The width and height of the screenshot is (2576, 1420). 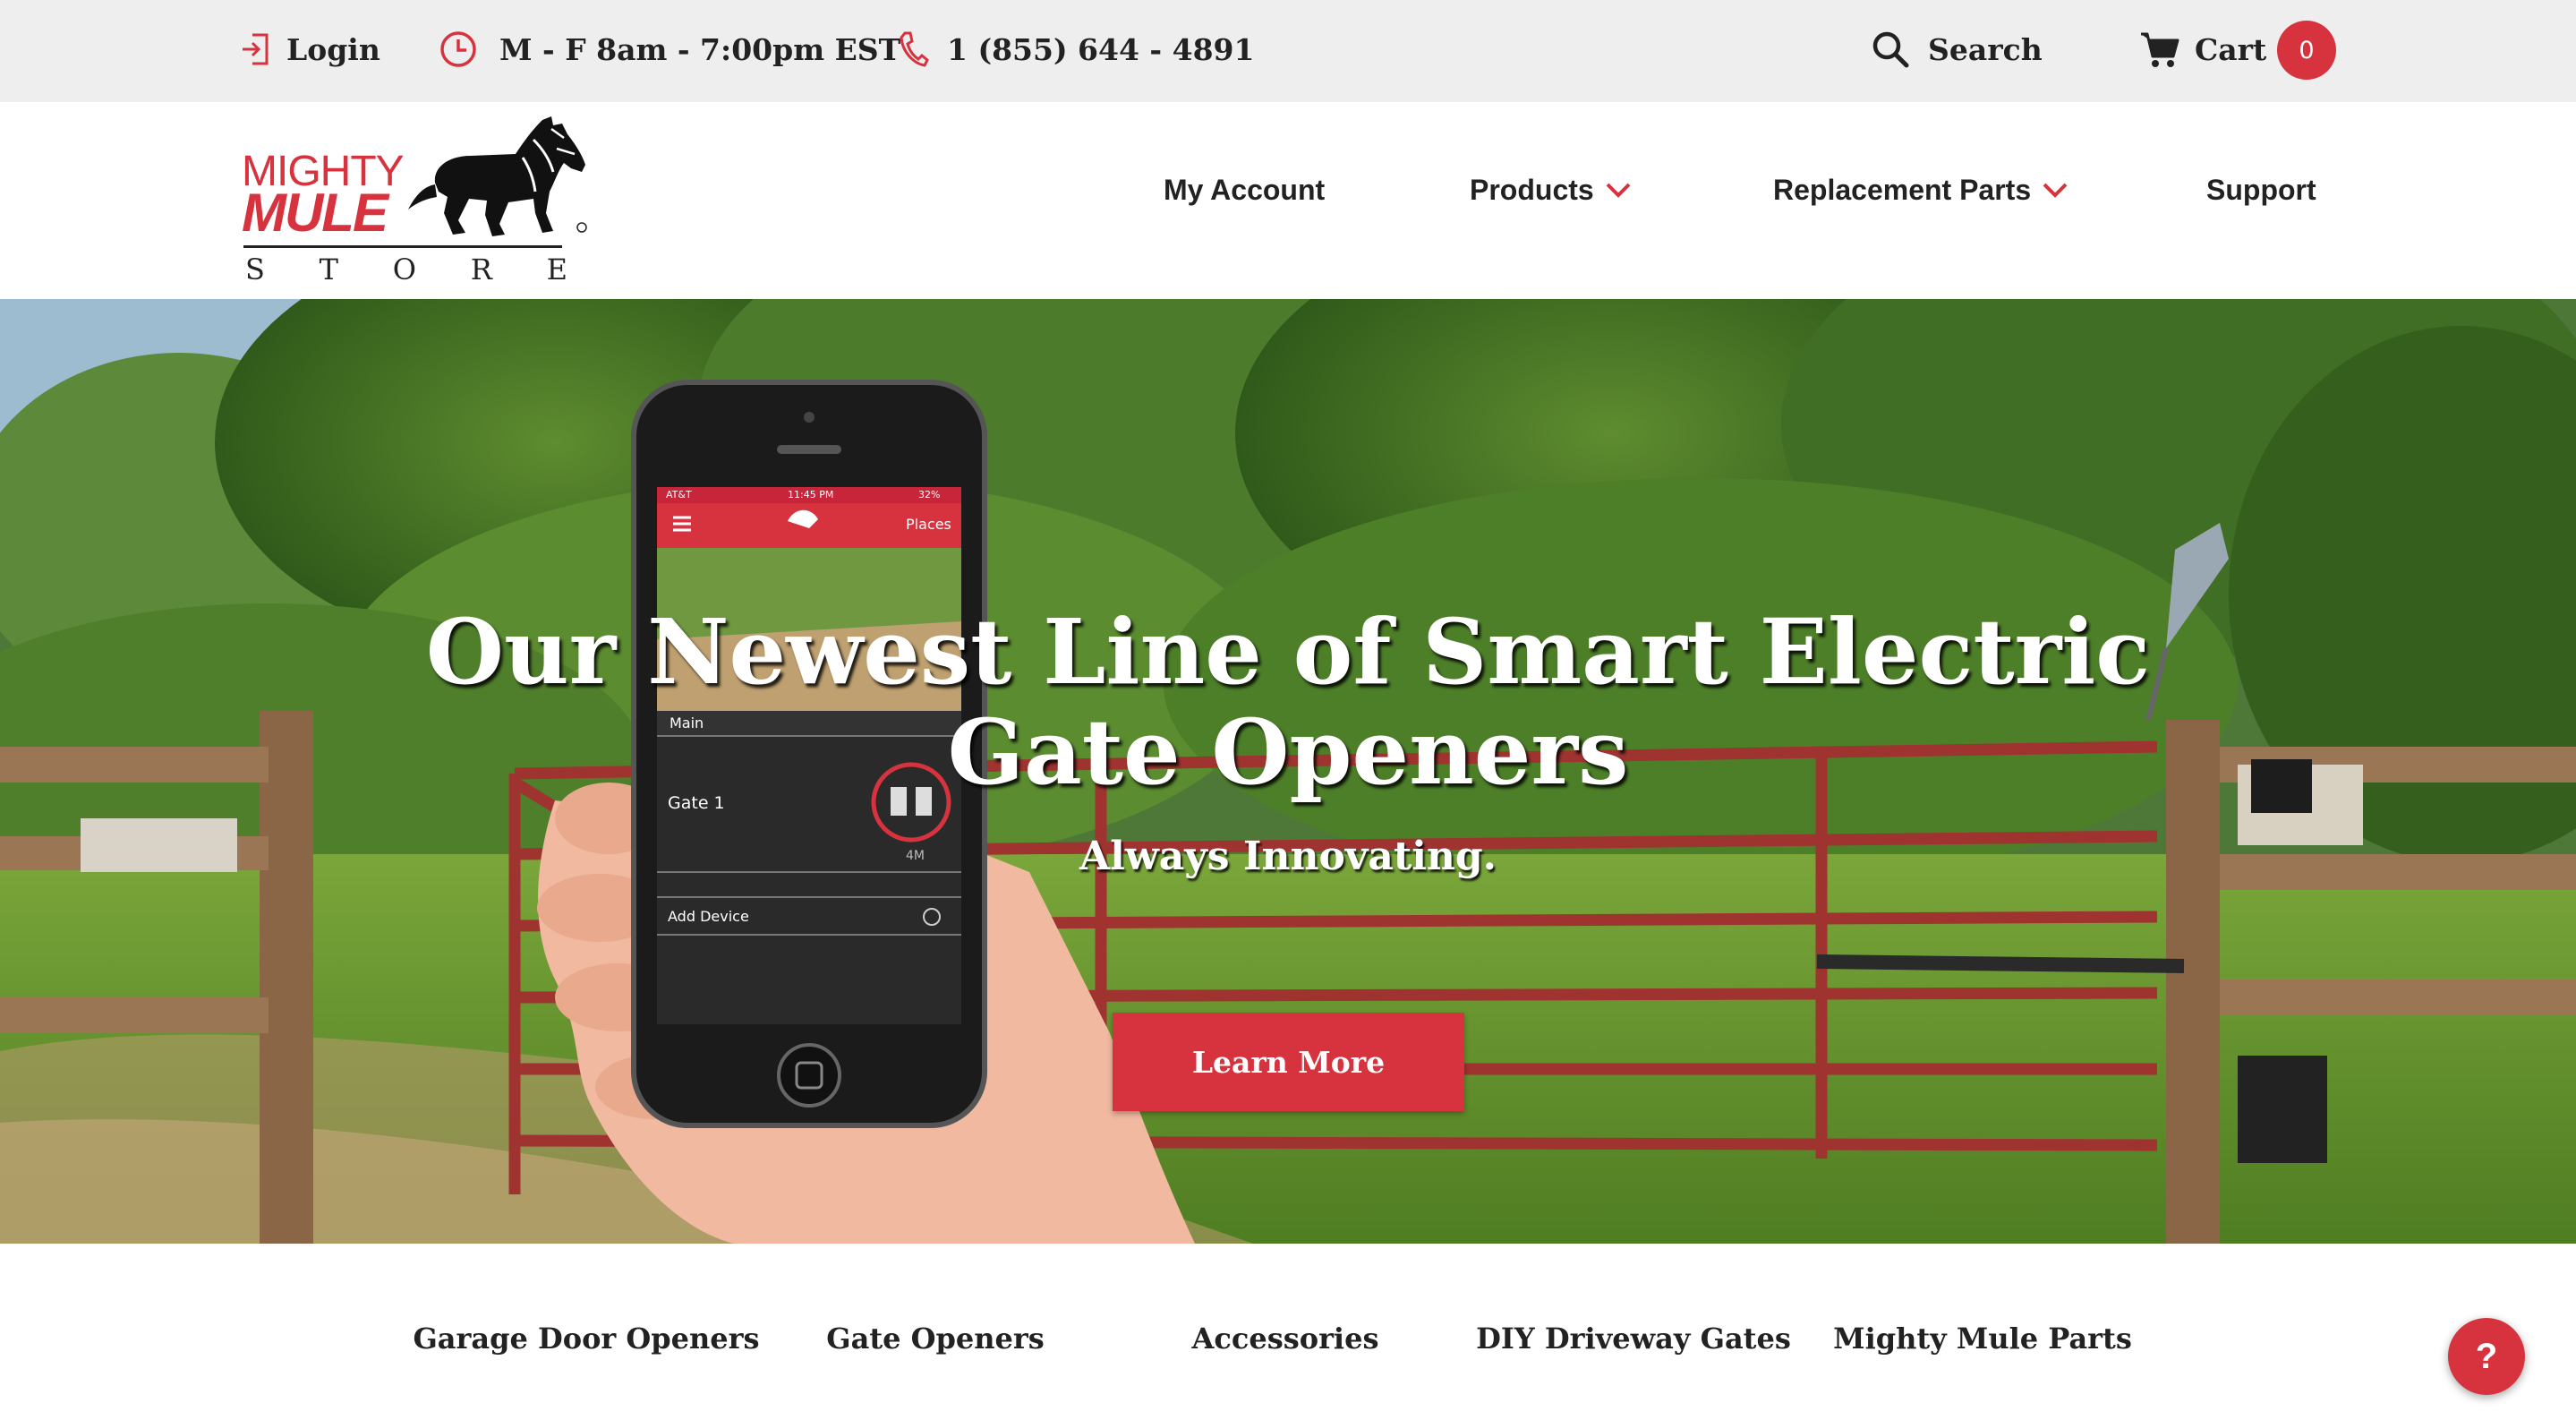 I want to click on category-gate-openers: Gate Openers, so click(x=935, y=1339).